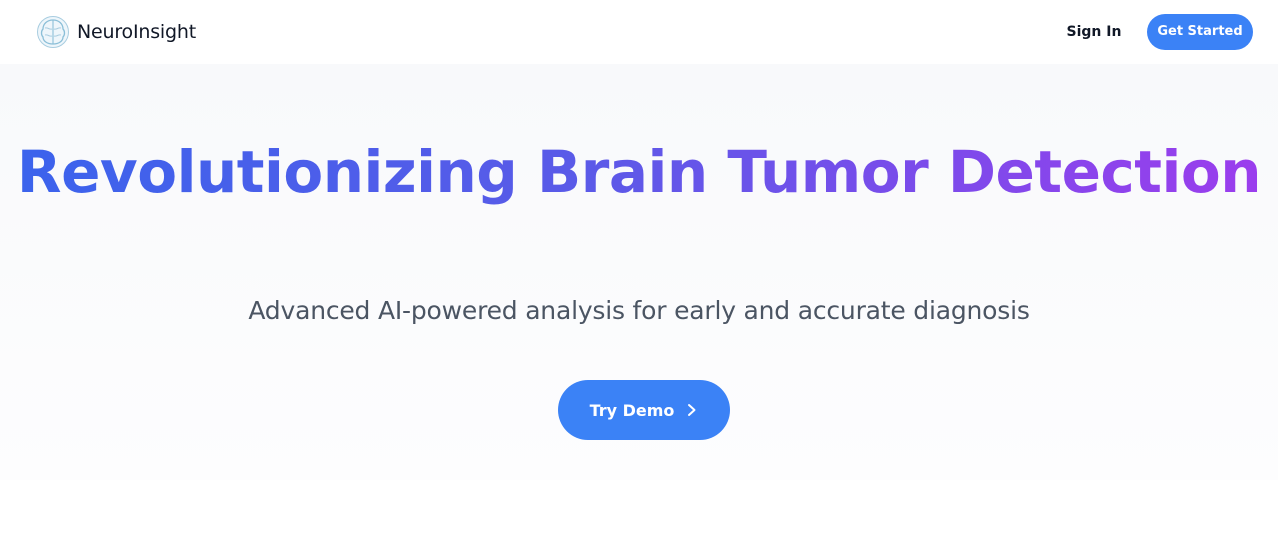 This screenshot has width=1278, height=560. I want to click on navbar: NeuroInsight Sign In Get Started, so click(639, 32).